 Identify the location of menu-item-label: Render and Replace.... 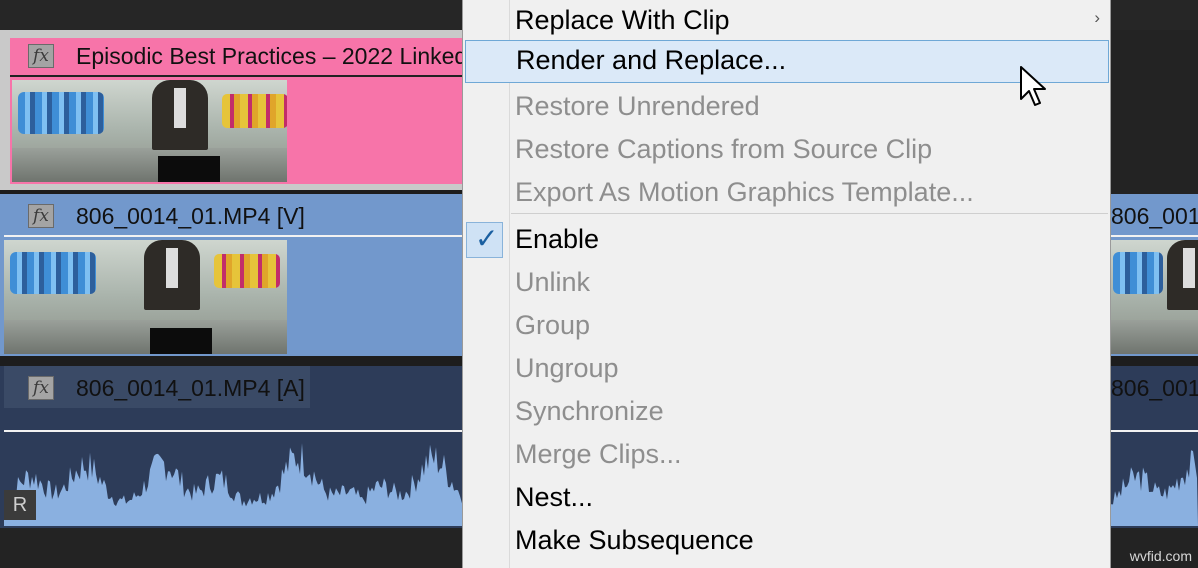
(651, 60).